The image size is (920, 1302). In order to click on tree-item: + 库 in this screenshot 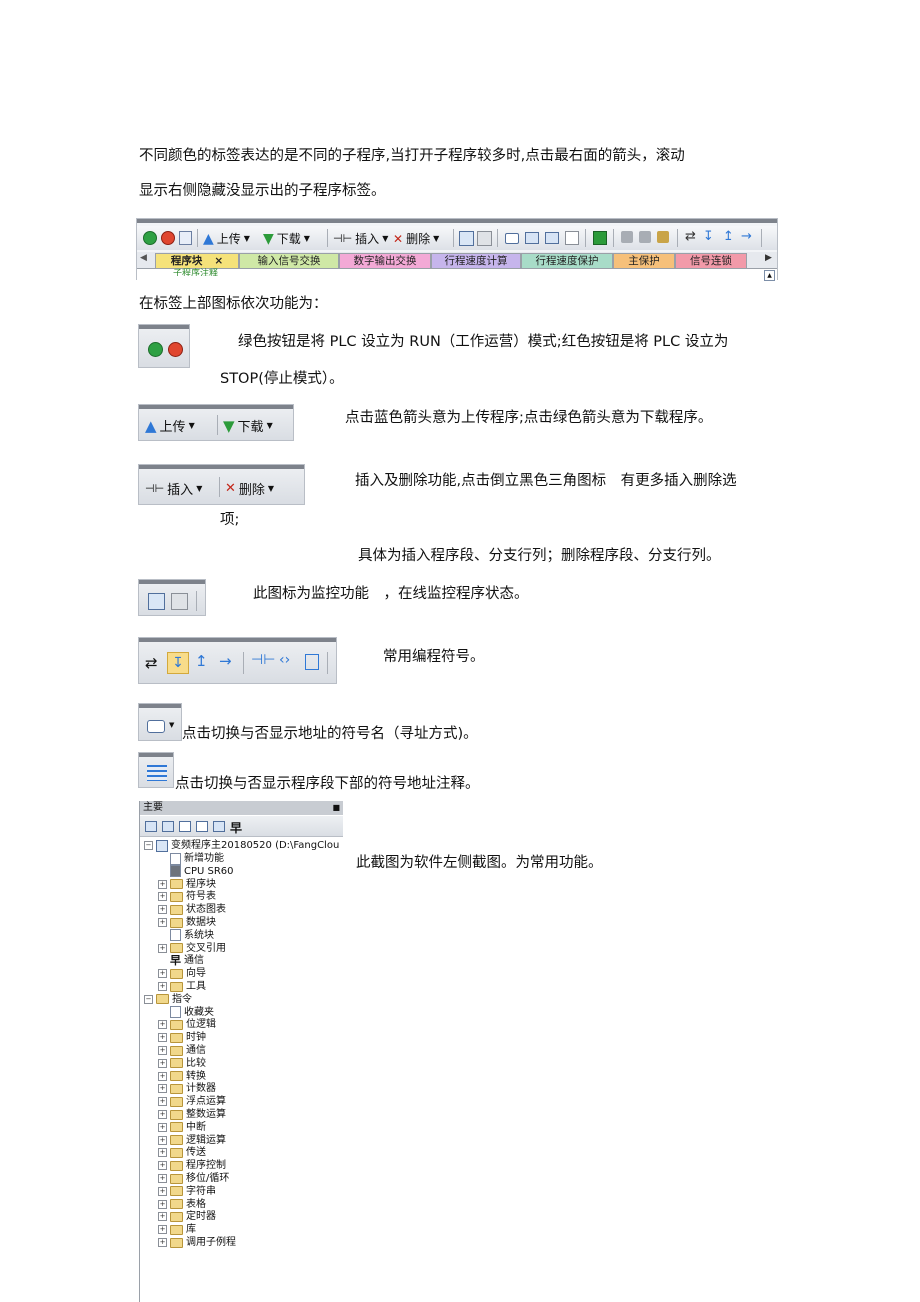, I will do `click(177, 1229)`.